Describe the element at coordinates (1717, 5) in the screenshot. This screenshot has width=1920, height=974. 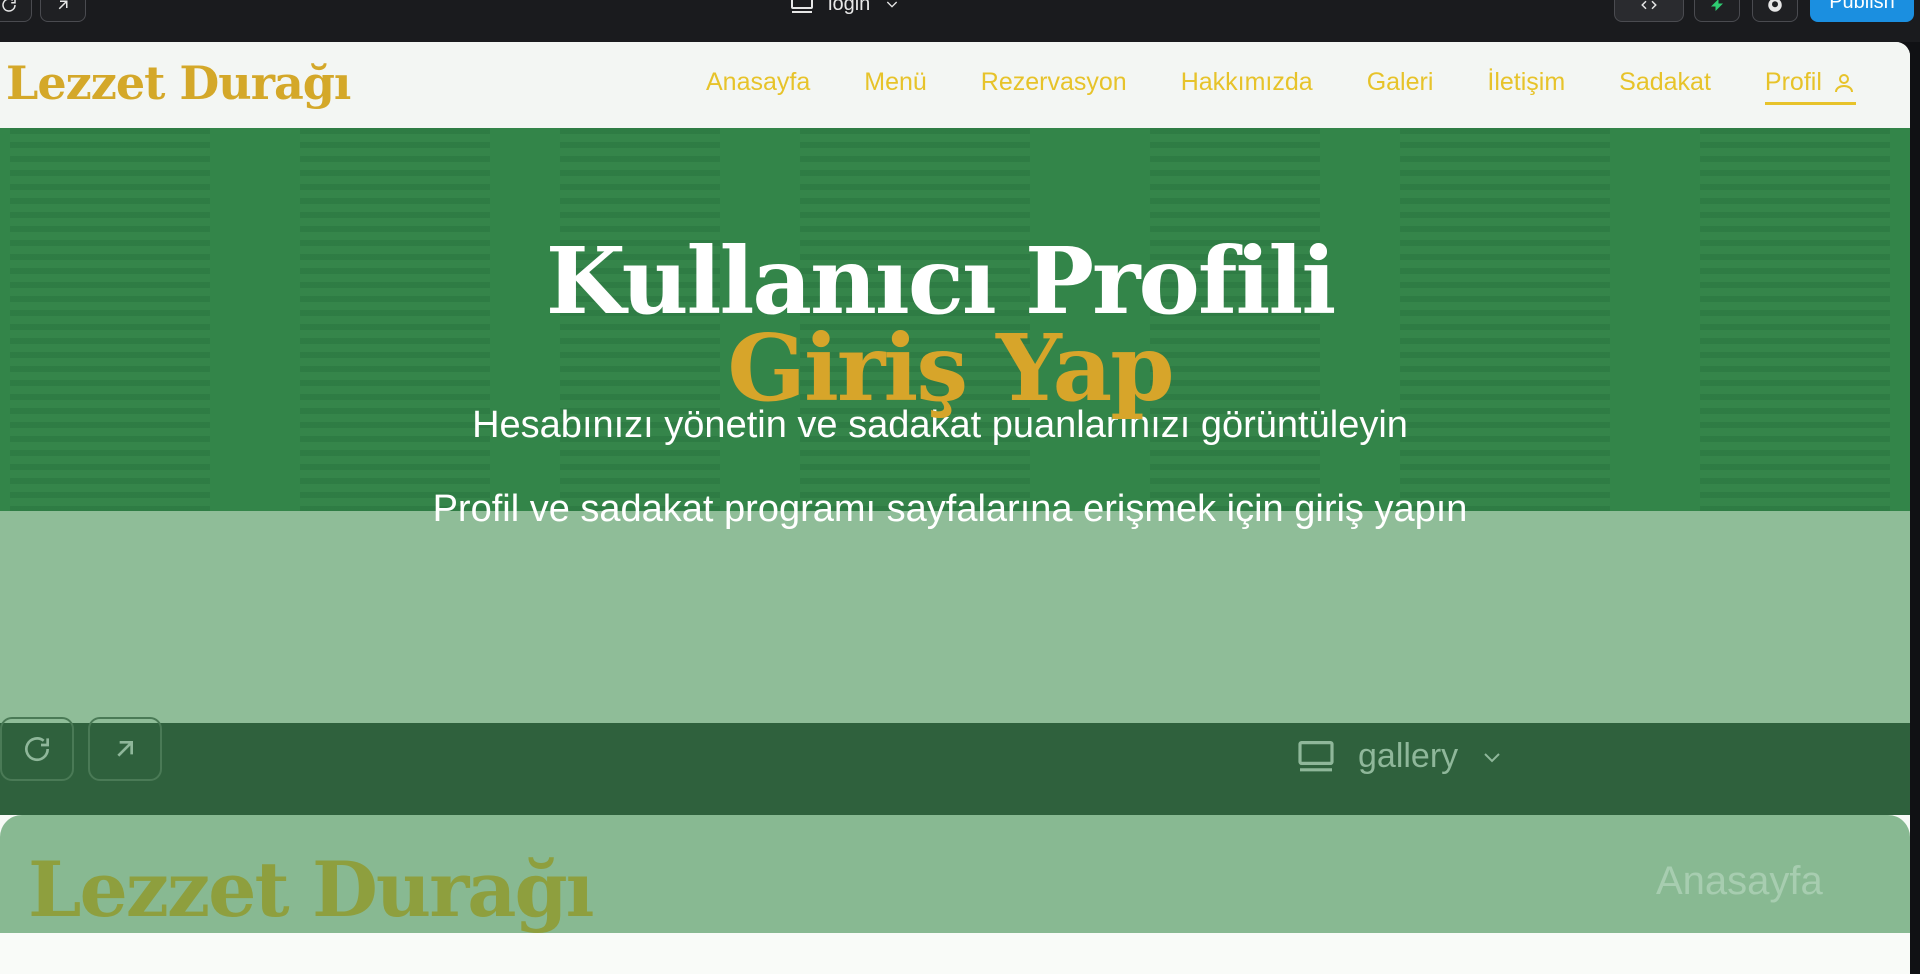
I see `deploy-arrow-icon` at that location.